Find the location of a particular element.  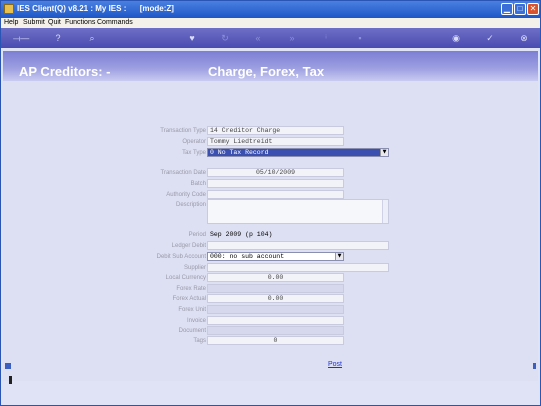

local-currency-field: 0.00 is located at coordinates (275, 277).